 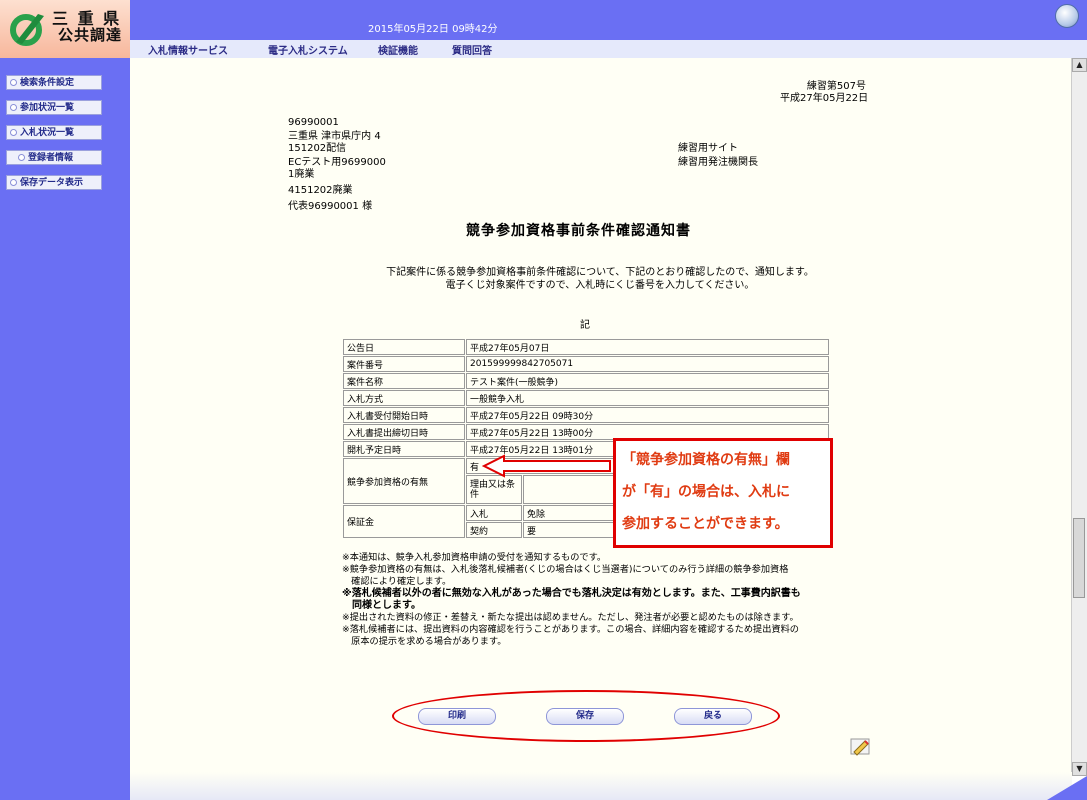 What do you see at coordinates (601, 786) in the screenshot?
I see `bottom-strip` at bounding box center [601, 786].